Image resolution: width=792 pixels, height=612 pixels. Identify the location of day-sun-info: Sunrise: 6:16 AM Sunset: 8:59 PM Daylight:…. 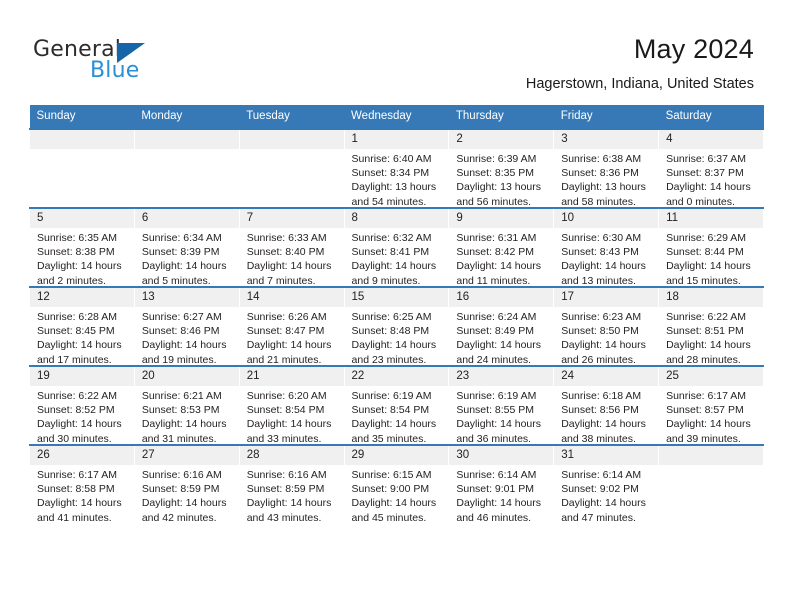
(187, 494).